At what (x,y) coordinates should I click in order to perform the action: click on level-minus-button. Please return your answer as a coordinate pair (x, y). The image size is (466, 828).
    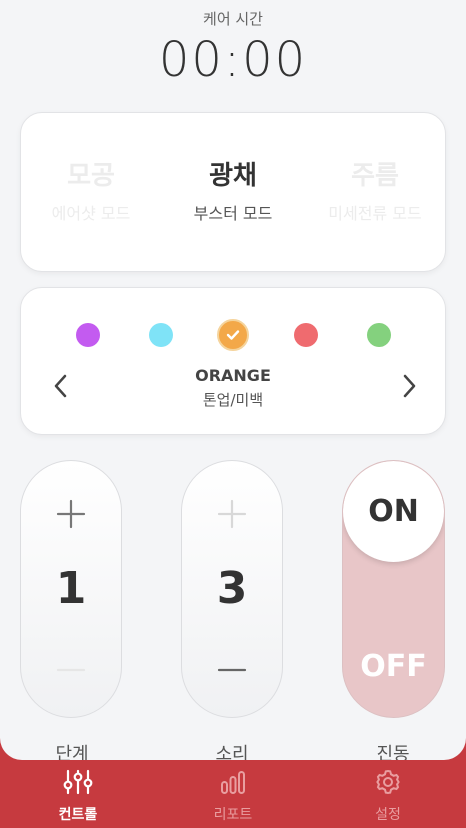
    Looking at the image, I should click on (71, 670).